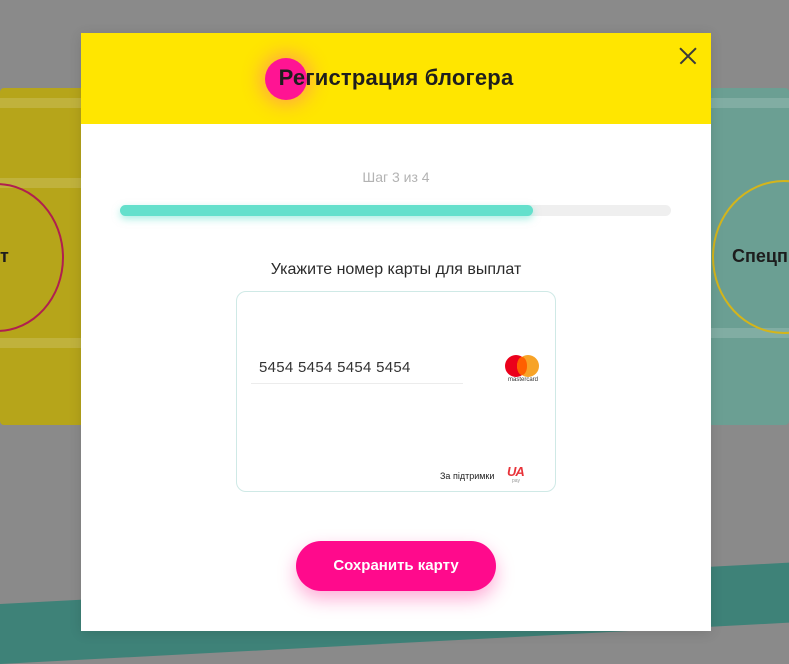 Image resolution: width=789 pixels, height=664 pixels. I want to click on uapay-icon: UA pay, so click(519, 475).